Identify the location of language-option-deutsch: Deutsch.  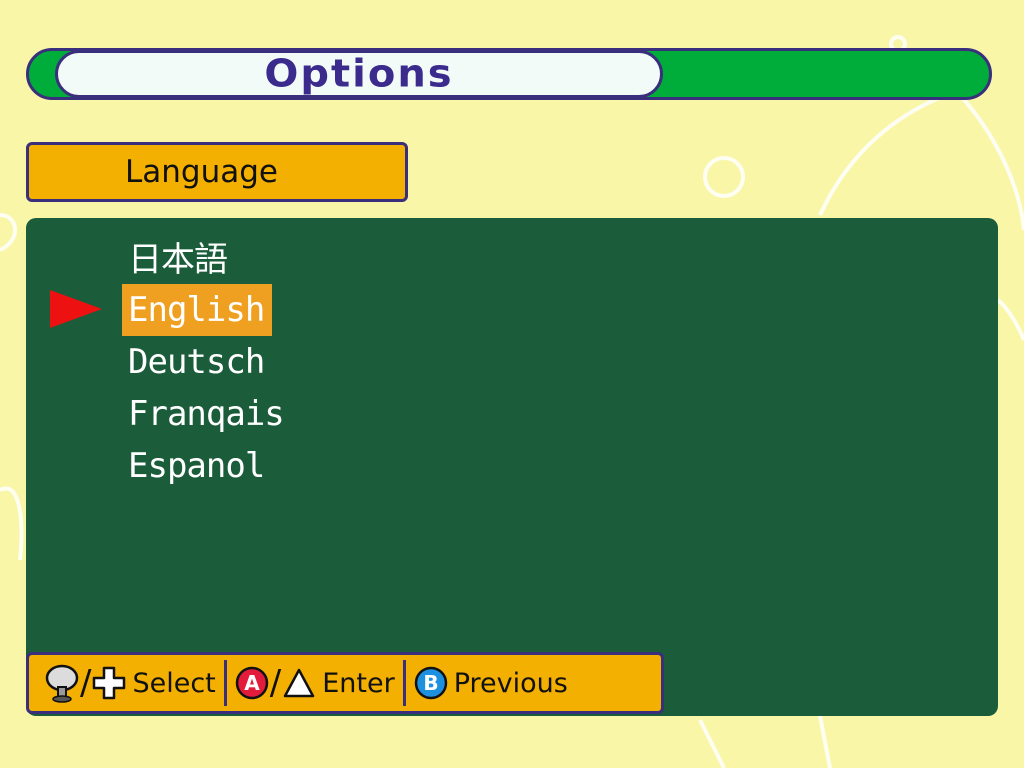
(197, 362).